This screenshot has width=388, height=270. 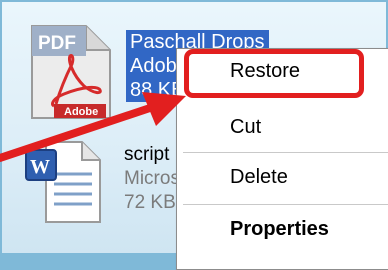 I want to click on file-name: script, so click(x=146, y=155).